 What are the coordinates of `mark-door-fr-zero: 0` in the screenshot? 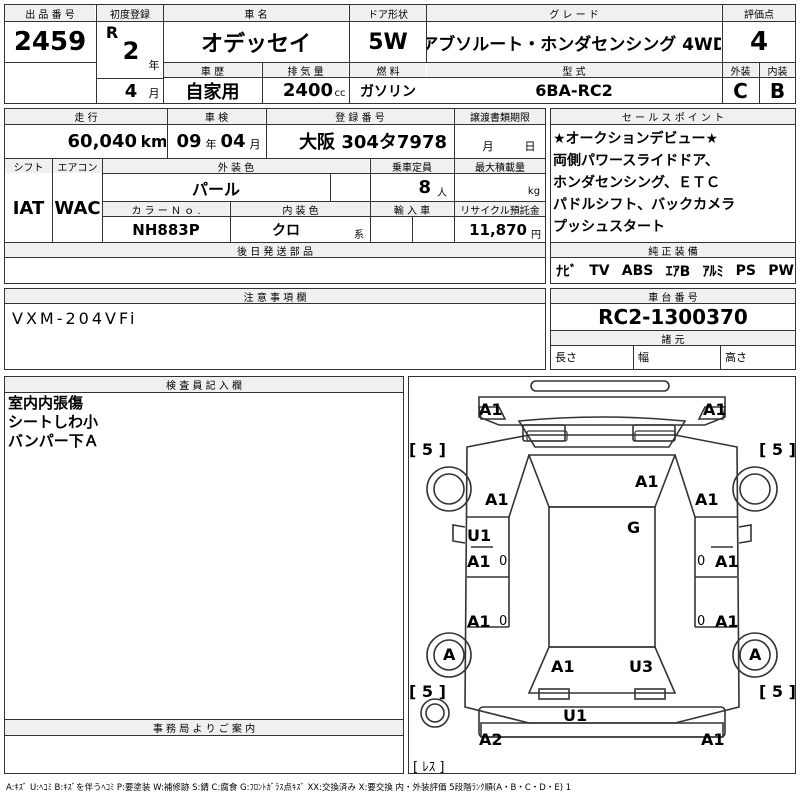 It's located at (701, 561).